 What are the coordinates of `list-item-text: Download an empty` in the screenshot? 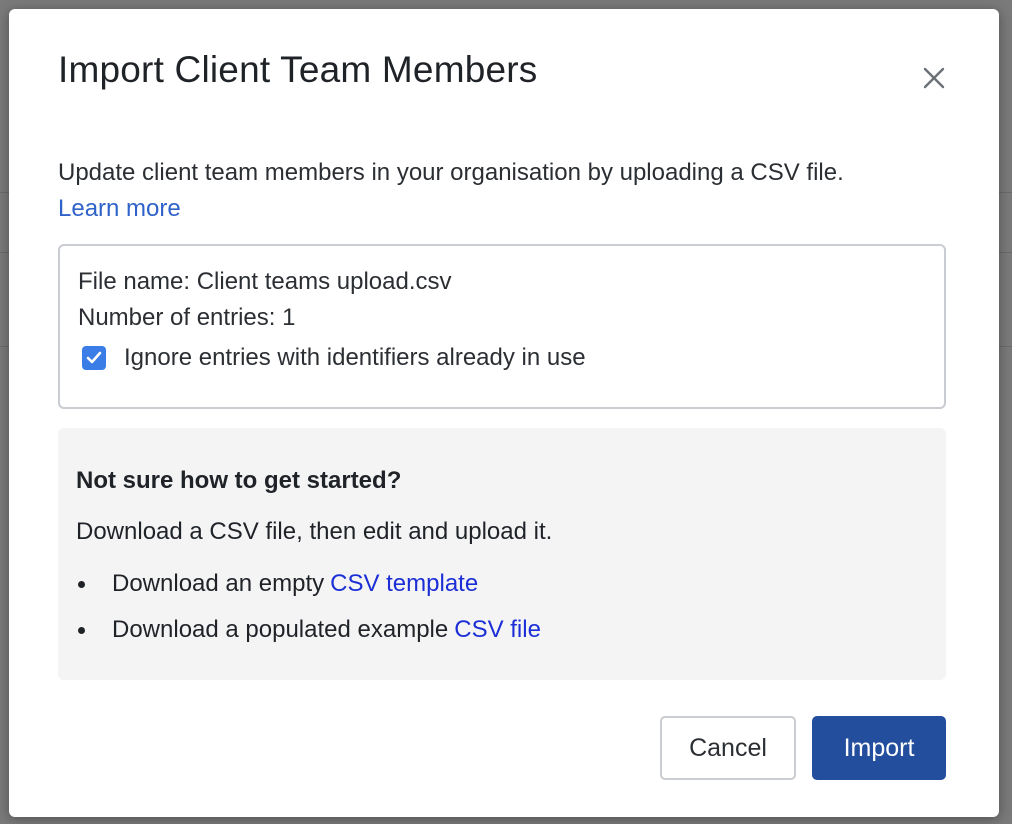 It's located at (218, 583).